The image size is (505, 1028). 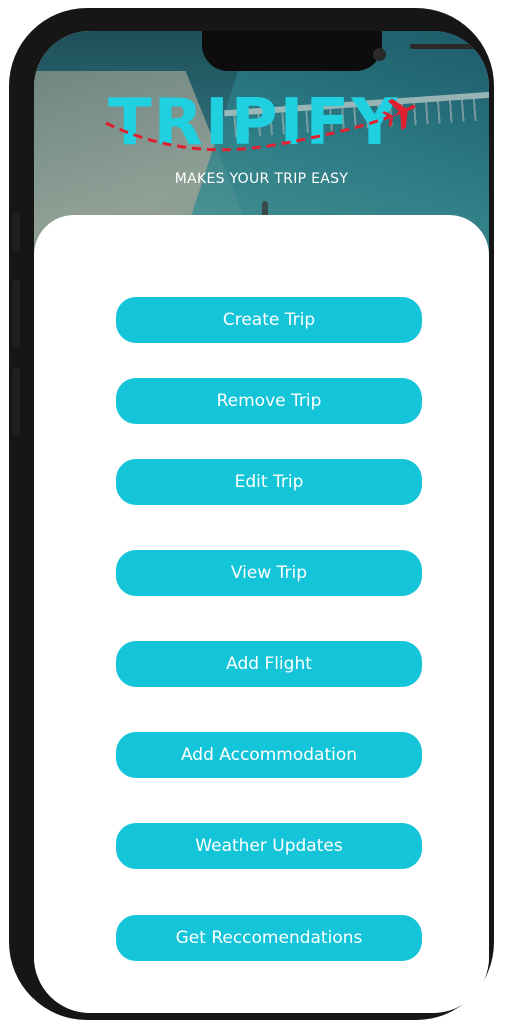 I want to click on get-recommendations-button: Get Reccomendations, so click(x=269, y=938).